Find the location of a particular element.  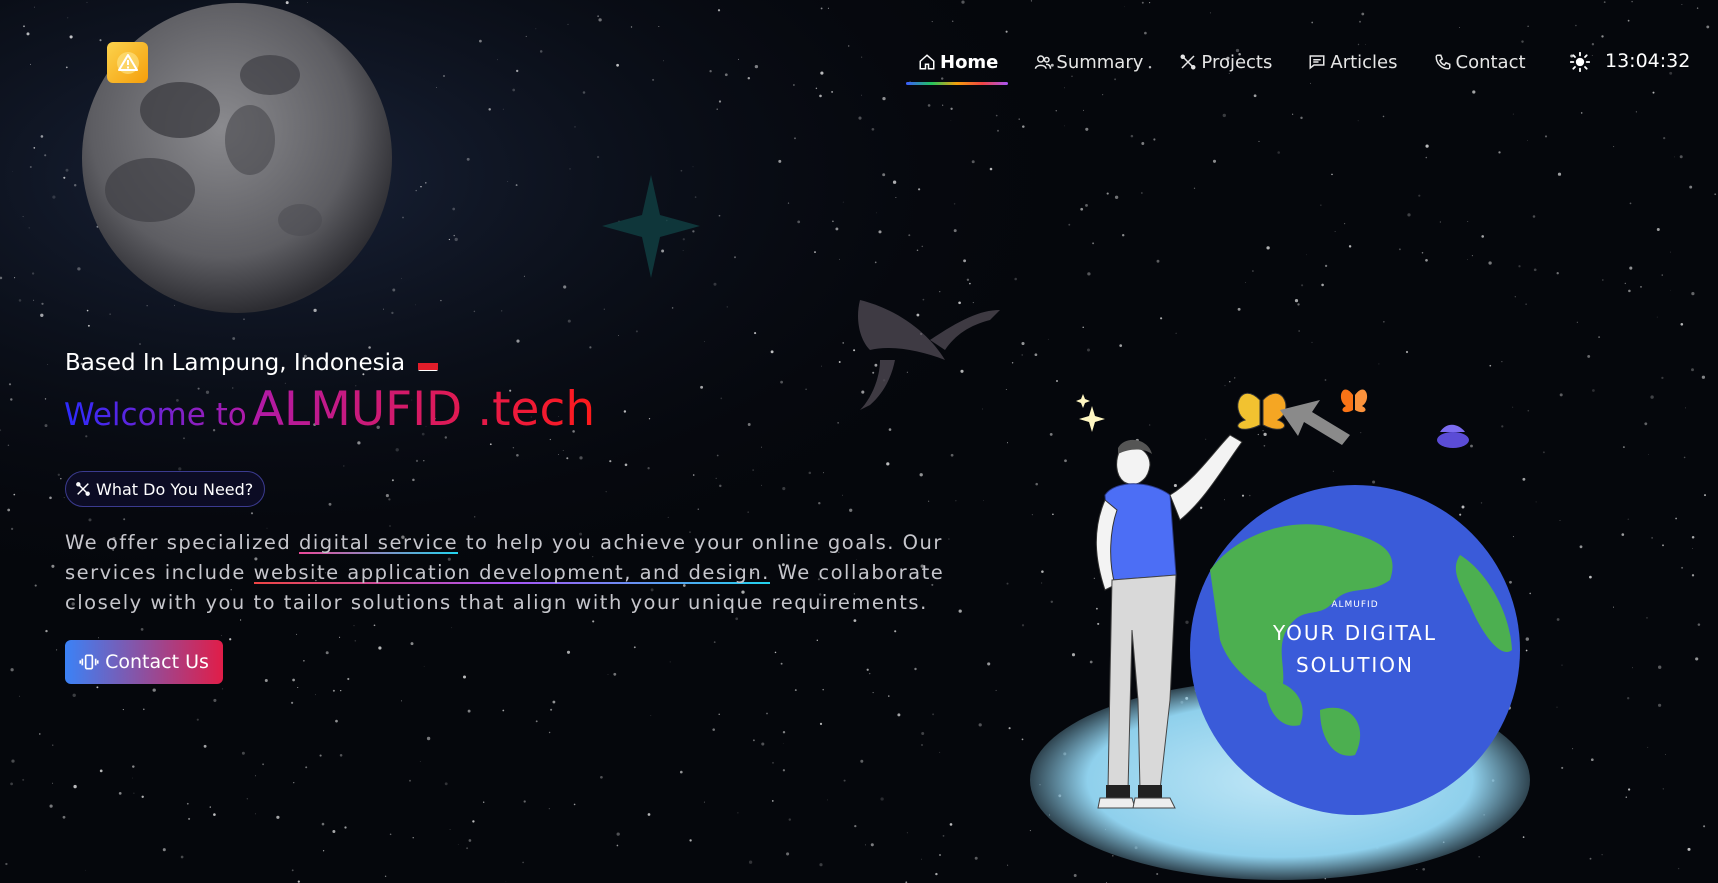

nav-contact-label: Contact is located at coordinates (1490, 62).